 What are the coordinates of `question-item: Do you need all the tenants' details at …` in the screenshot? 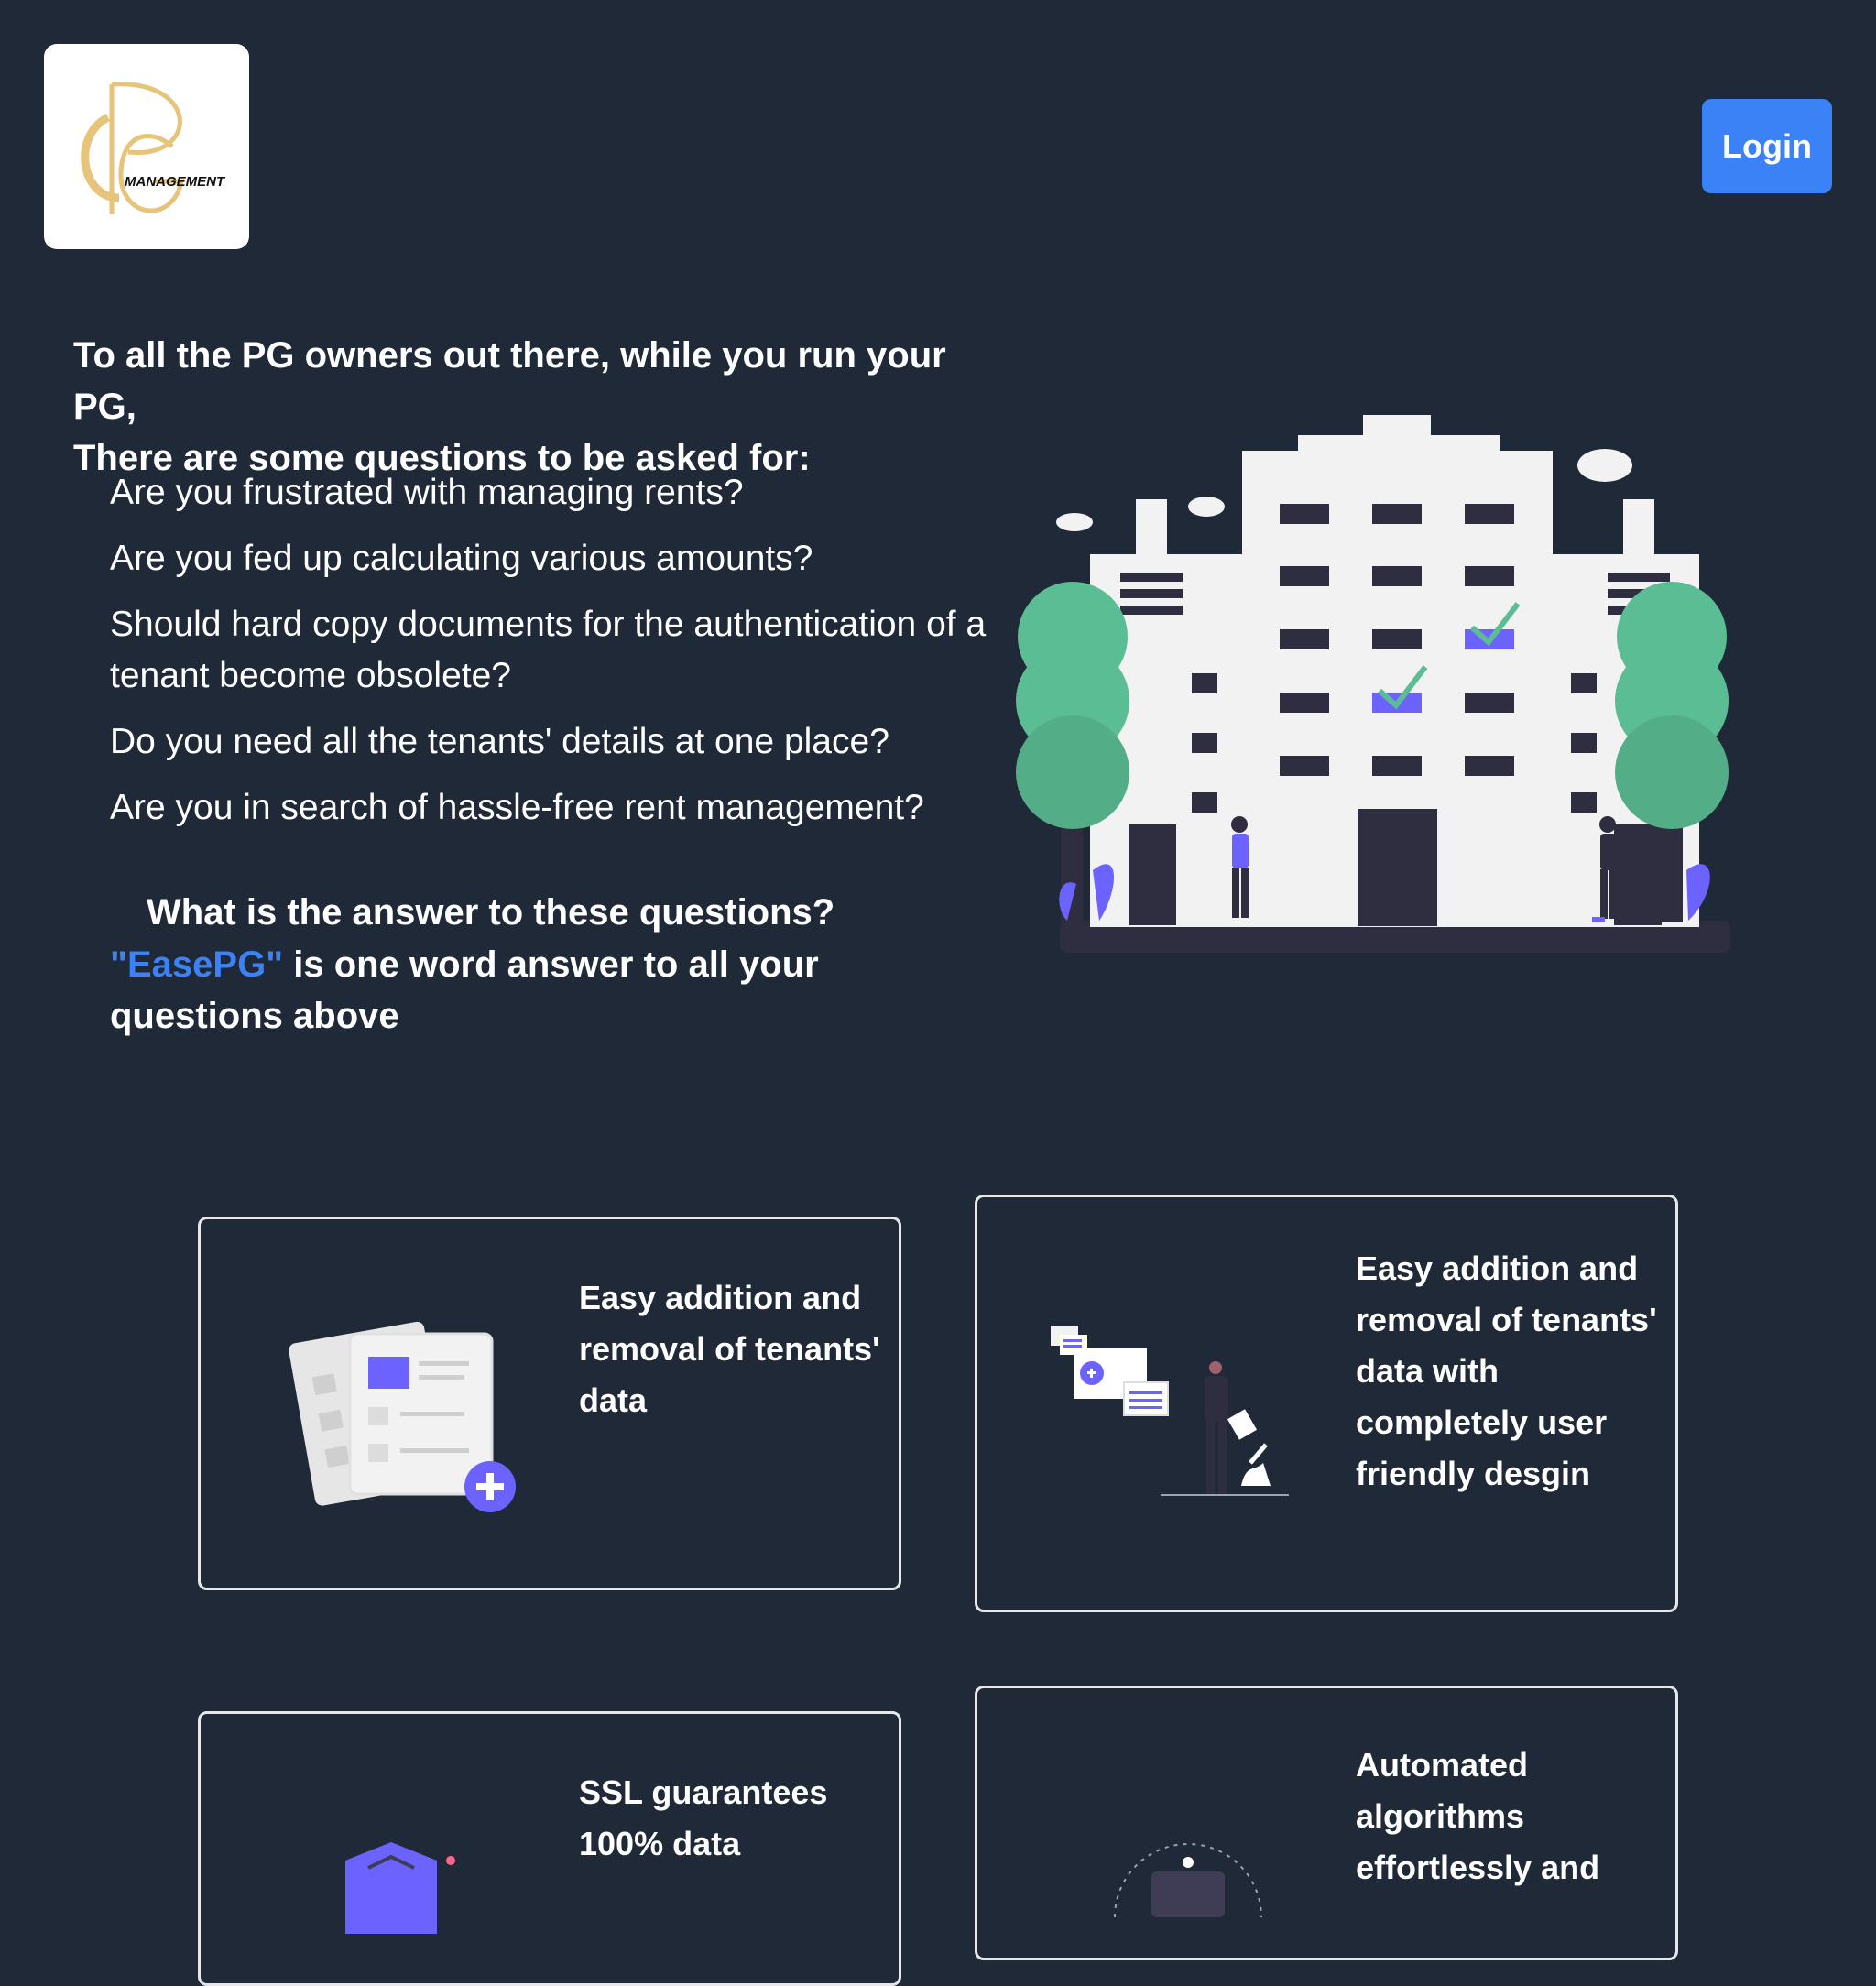 It's located at (499, 741).